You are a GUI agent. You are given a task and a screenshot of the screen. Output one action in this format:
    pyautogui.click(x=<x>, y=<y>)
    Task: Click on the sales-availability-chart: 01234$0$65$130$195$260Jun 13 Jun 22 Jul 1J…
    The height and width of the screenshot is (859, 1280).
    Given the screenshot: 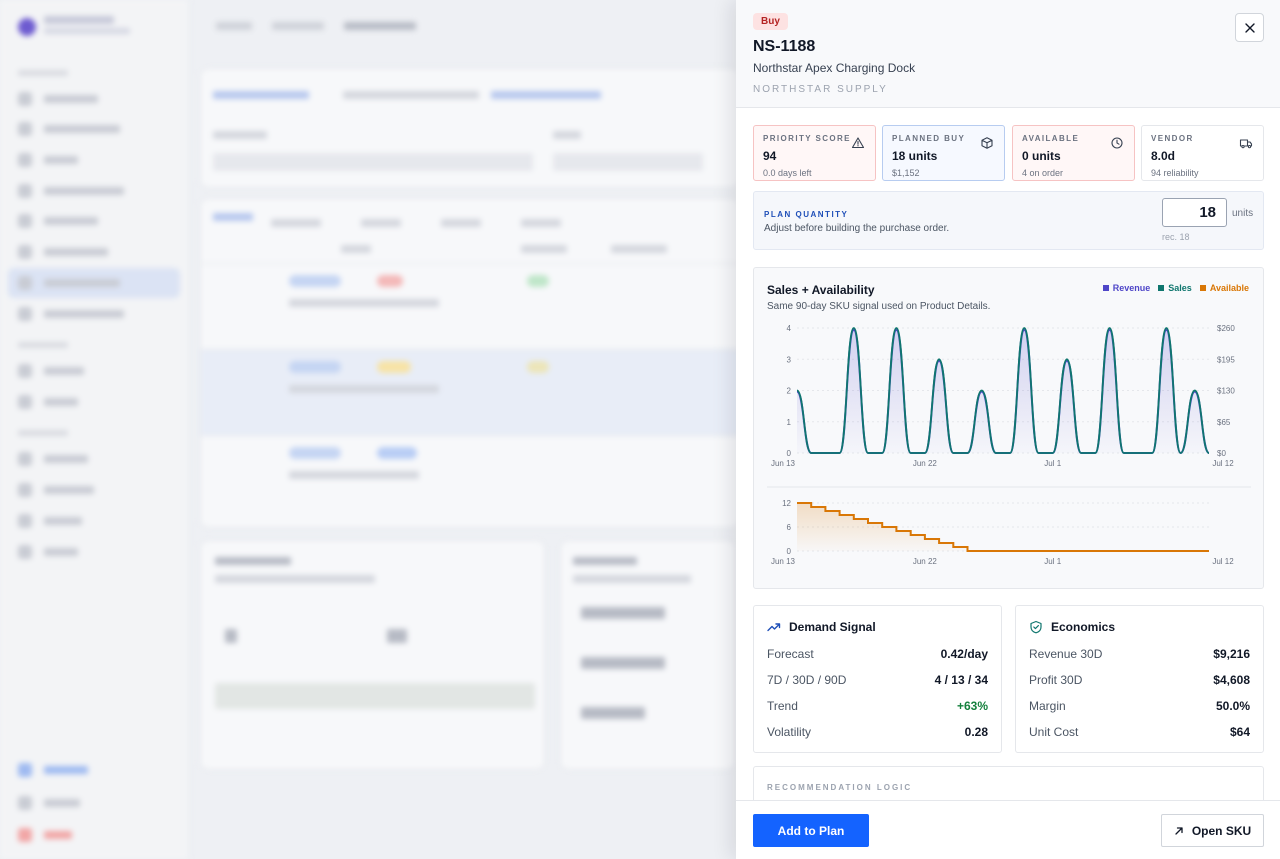 What is the action you would take?
    pyautogui.click(x=1009, y=445)
    